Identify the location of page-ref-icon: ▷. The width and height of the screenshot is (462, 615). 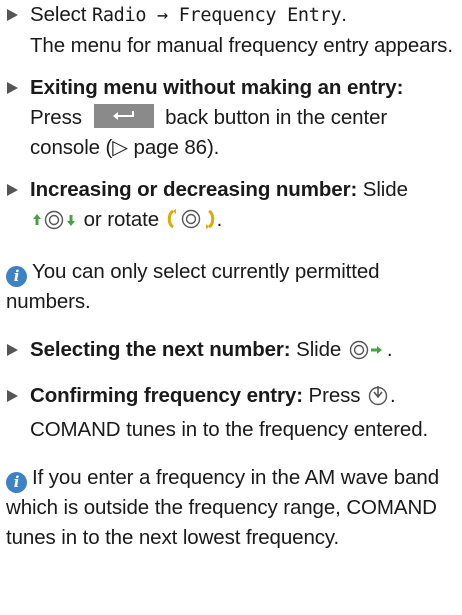
(120, 147).